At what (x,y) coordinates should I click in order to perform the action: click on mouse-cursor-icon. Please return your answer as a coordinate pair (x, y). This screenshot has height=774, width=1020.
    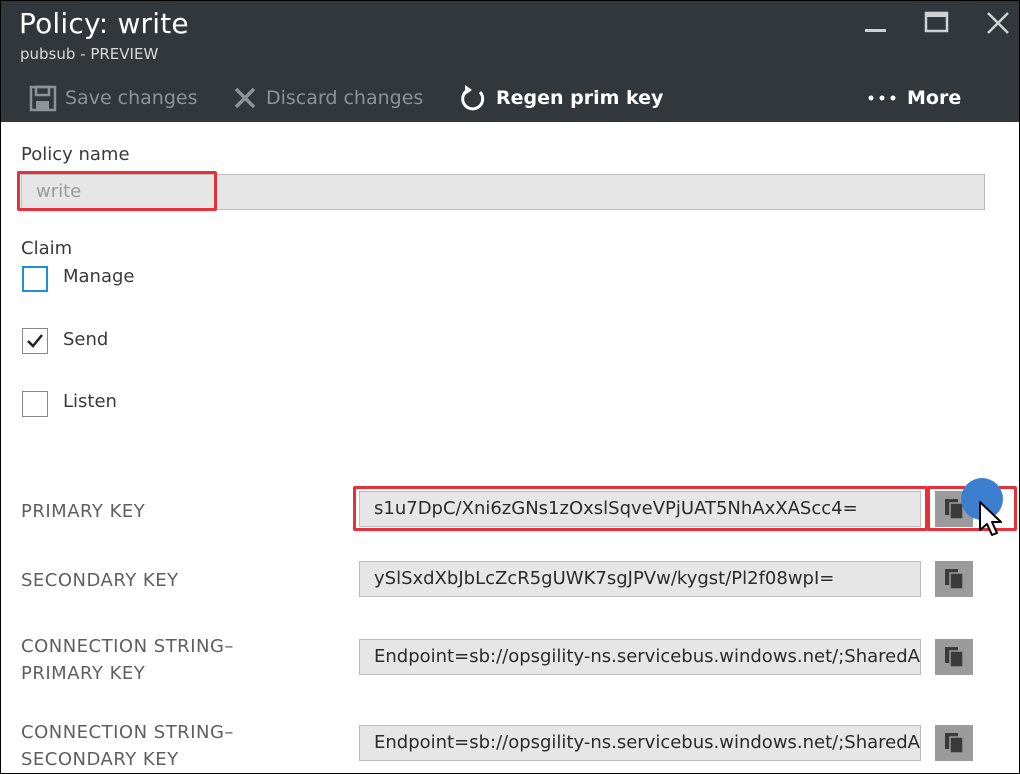
    Looking at the image, I should click on (990, 518).